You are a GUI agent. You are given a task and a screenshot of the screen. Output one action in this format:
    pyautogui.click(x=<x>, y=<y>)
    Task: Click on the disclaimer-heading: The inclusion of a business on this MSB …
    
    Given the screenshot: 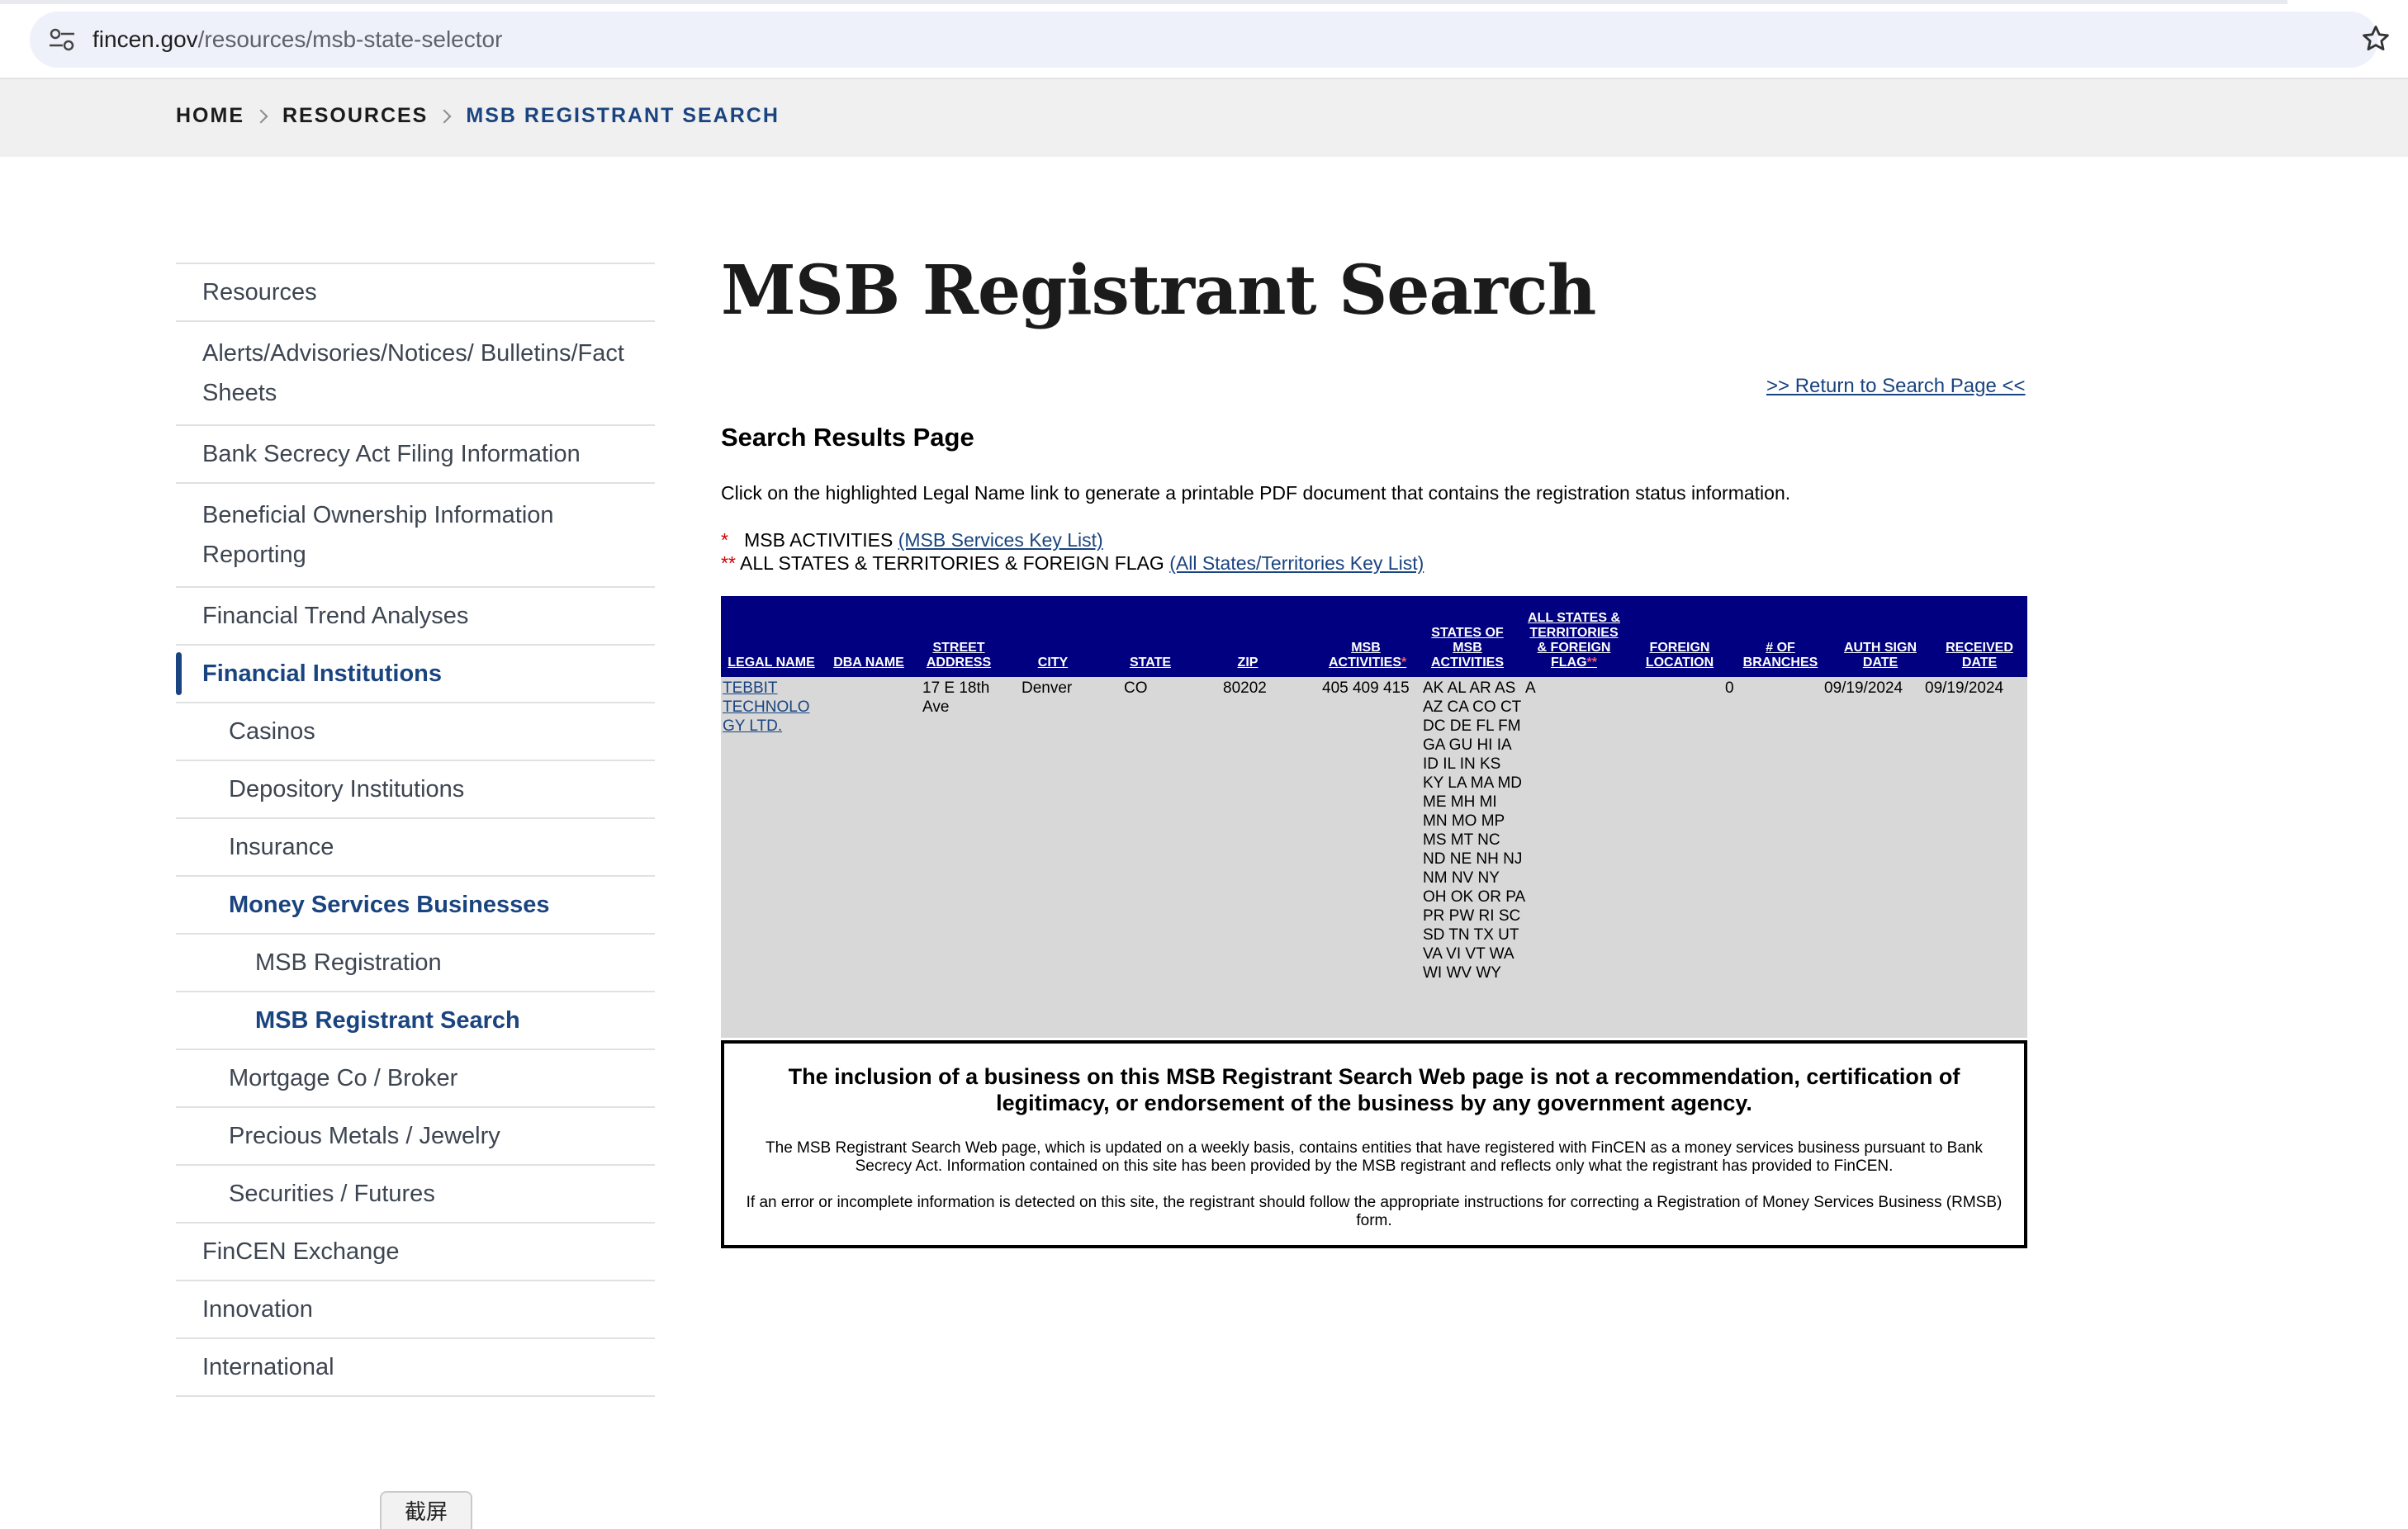 What is the action you would take?
    pyautogui.click(x=1374, y=1089)
    